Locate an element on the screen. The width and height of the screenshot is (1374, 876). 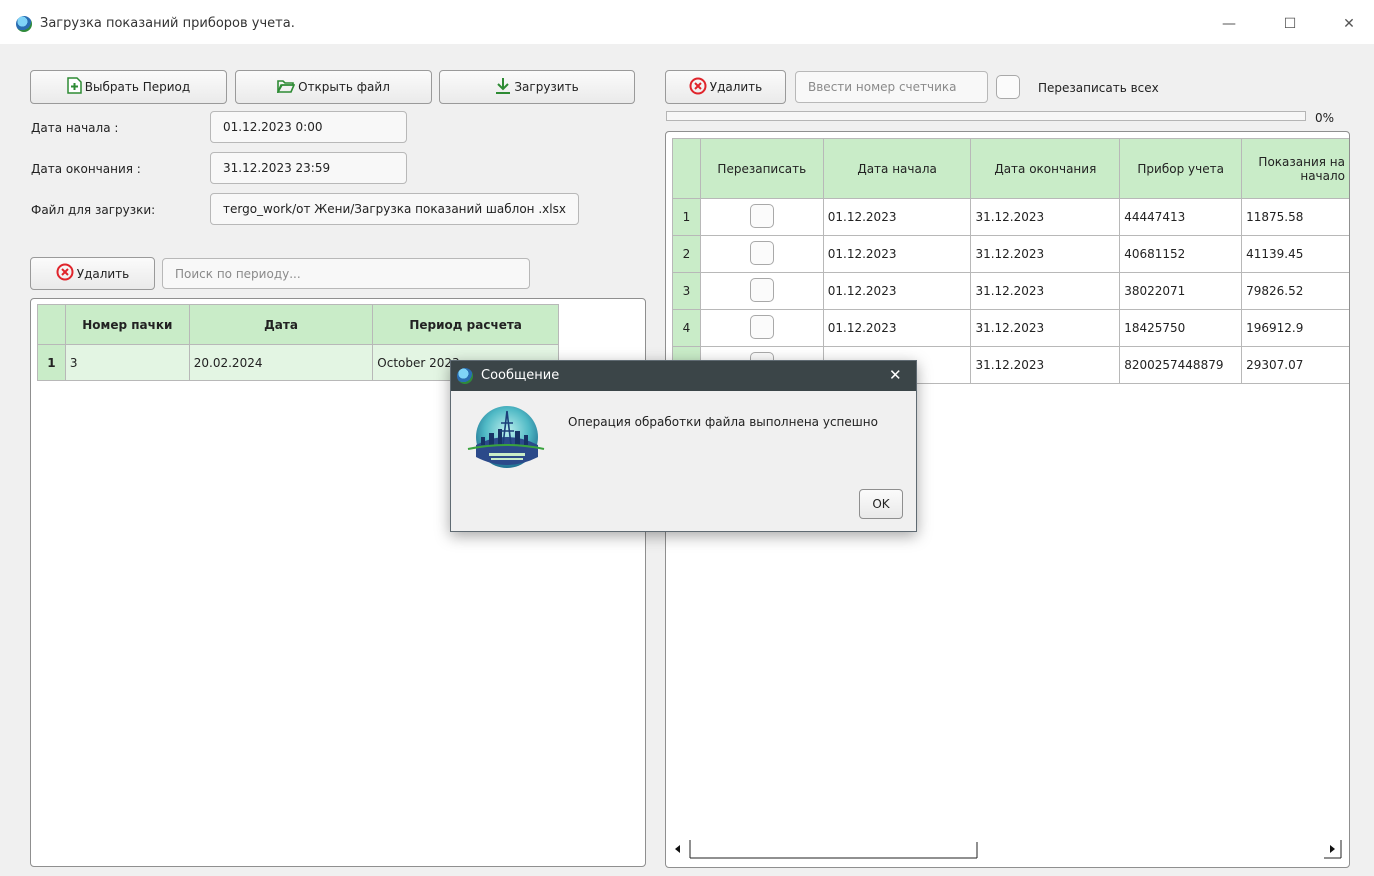
reading-cell: 196912.9 is located at coordinates (1295, 328).